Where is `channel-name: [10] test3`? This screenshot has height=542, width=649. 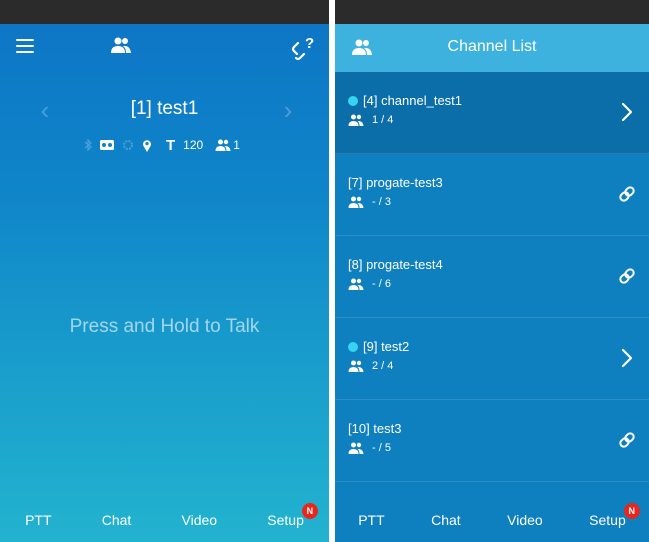 channel-name: [10] test3 is located at coordinates (375, 428).